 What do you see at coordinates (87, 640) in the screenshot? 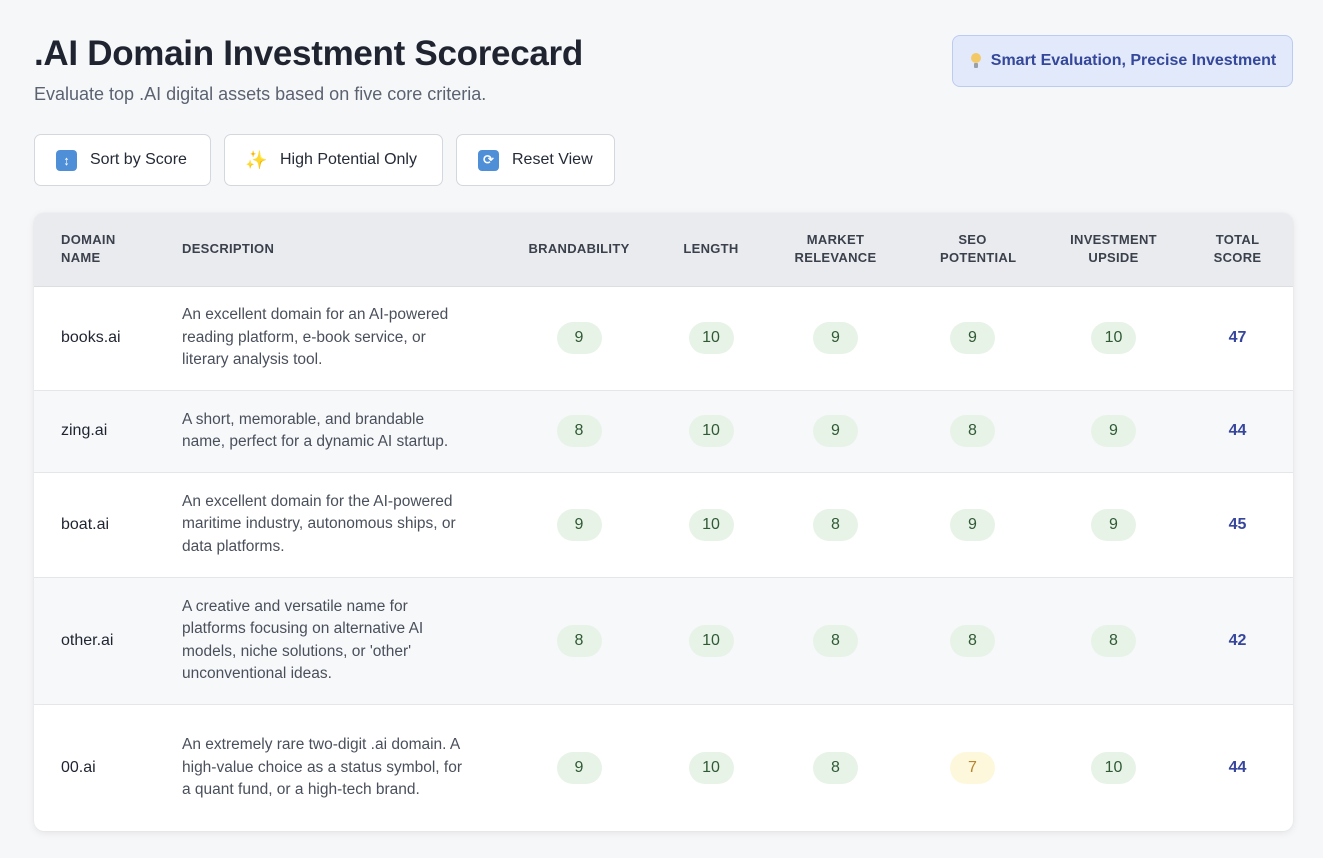
I see `domain-name: other.ai` at bounding box center [87, 640].